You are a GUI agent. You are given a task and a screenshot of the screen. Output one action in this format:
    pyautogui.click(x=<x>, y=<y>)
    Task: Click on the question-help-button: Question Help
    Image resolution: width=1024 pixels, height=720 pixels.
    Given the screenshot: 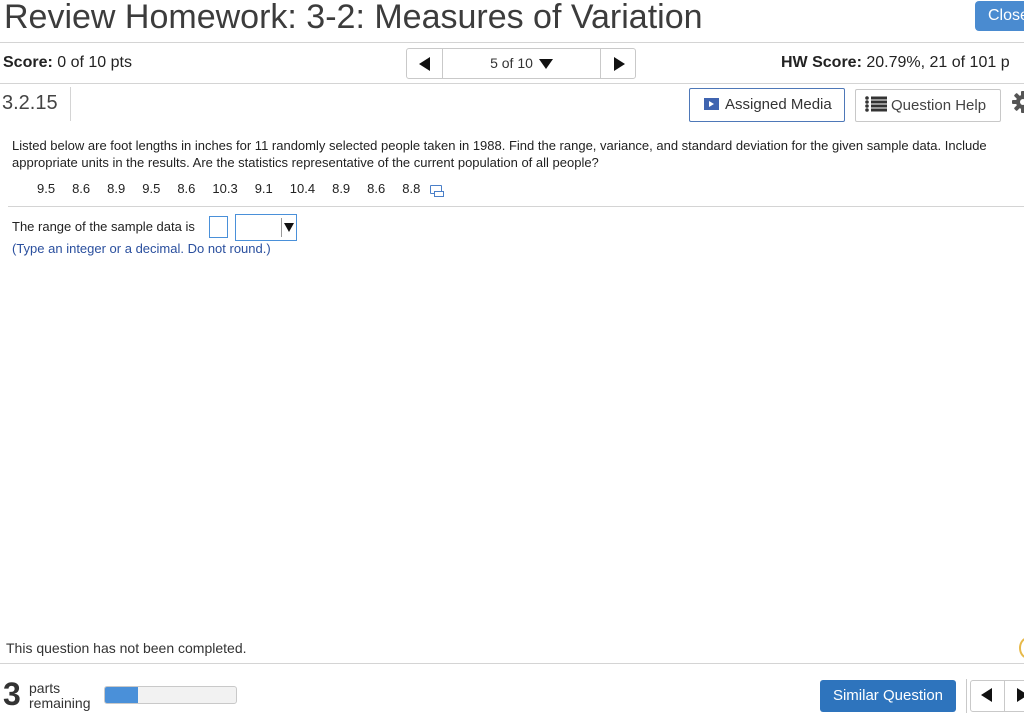 What is the action you would take?
    pyautogui.click(x=928, y=105)
    